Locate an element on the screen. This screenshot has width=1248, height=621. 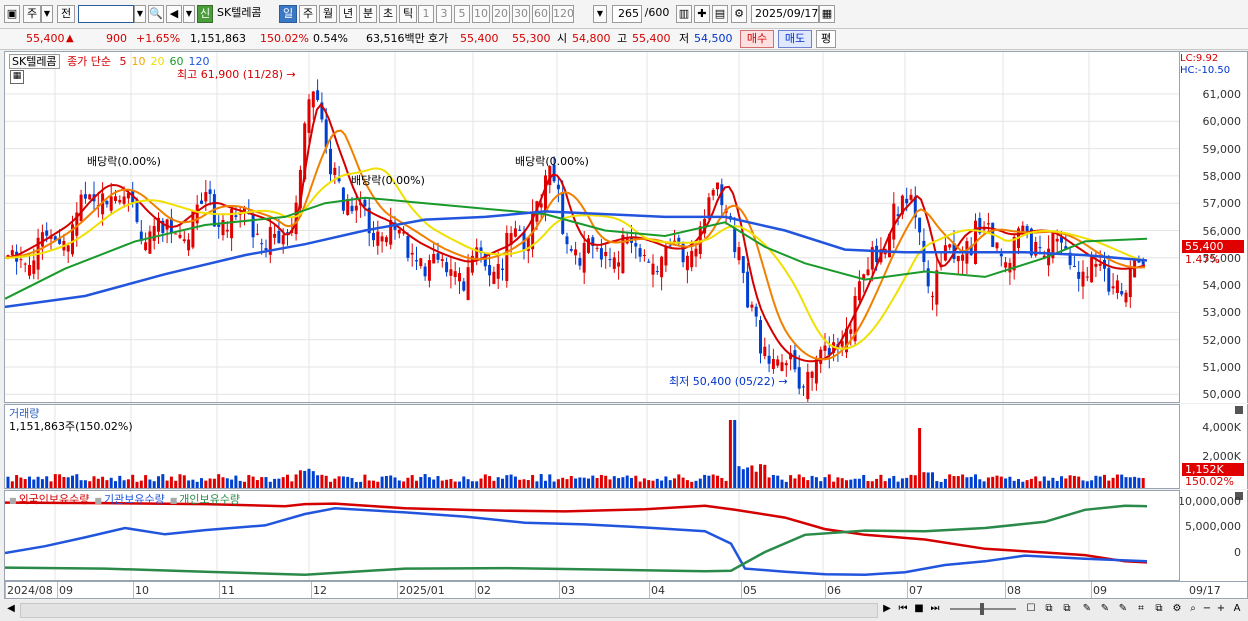
scroll-left-icon: ◀ is located at coordinates (11, 609).